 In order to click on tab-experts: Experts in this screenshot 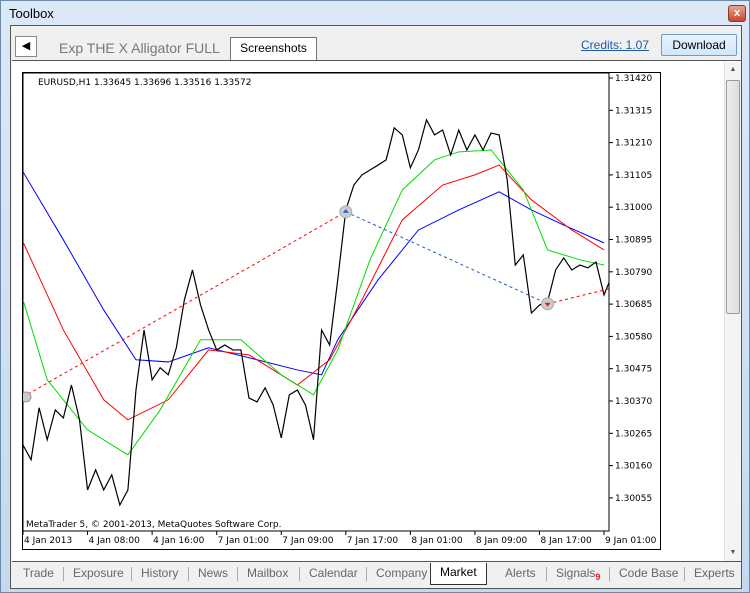, I will do `click(714, 573)`.